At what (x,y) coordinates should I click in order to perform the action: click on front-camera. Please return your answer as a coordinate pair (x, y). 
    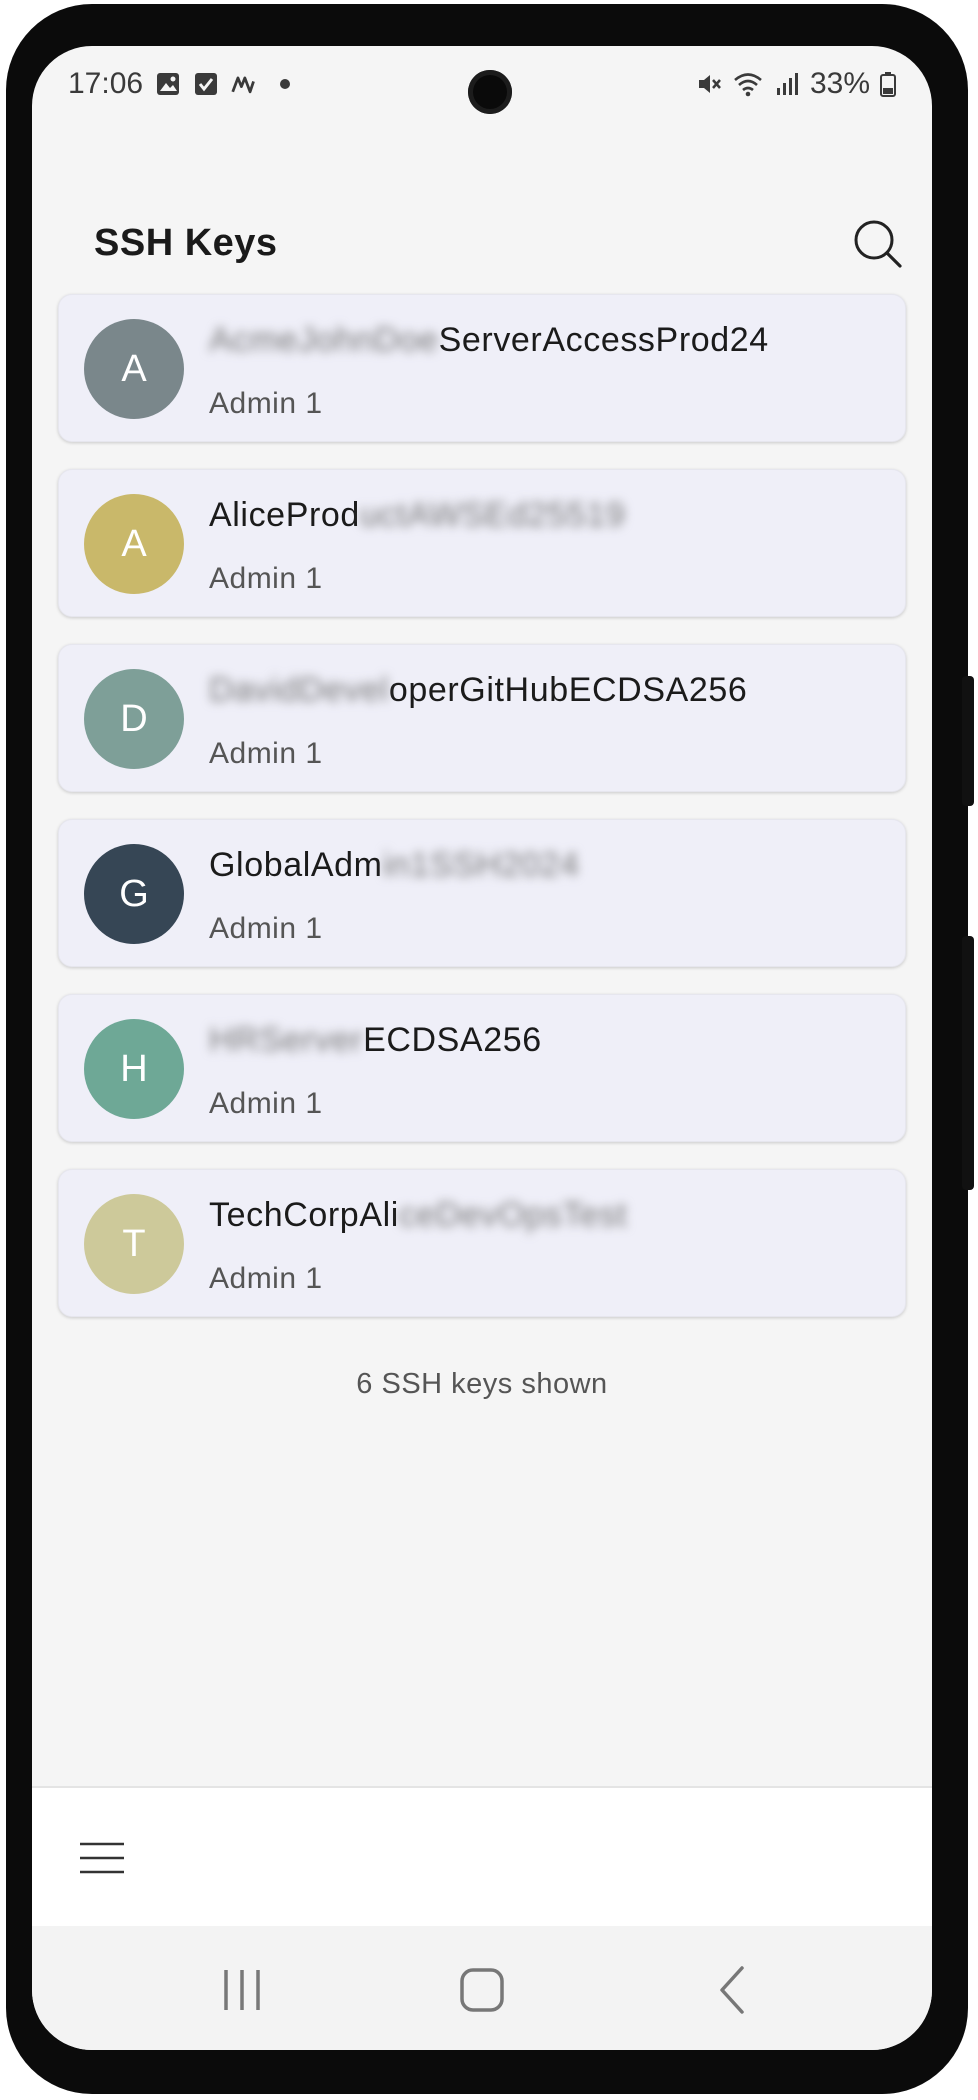
    Looking at the image, I should click on (490, 92).